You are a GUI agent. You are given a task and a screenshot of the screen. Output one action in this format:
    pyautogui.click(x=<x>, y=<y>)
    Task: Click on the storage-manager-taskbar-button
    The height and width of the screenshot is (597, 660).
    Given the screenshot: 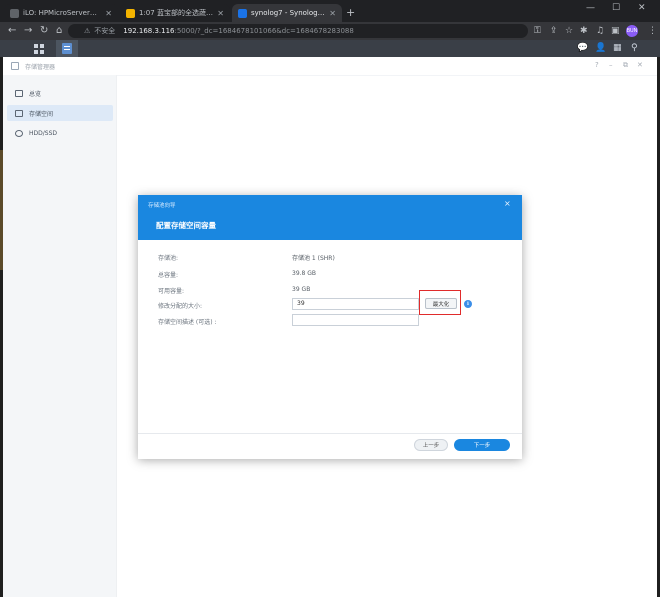 What is the action you would take?
    pyautogui.click(x=67, y=48)
    